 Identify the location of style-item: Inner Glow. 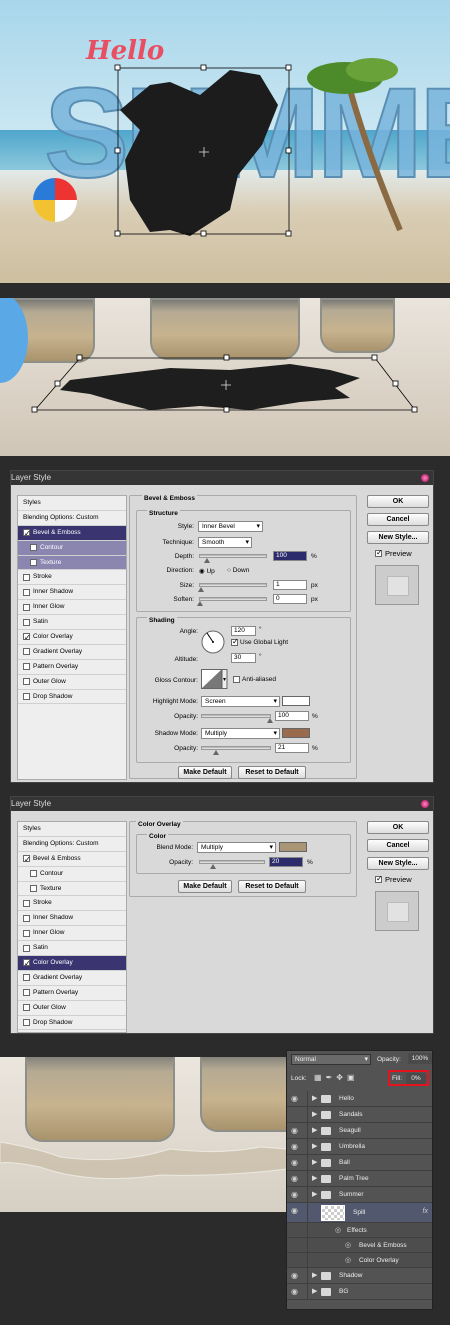
(72, 934).